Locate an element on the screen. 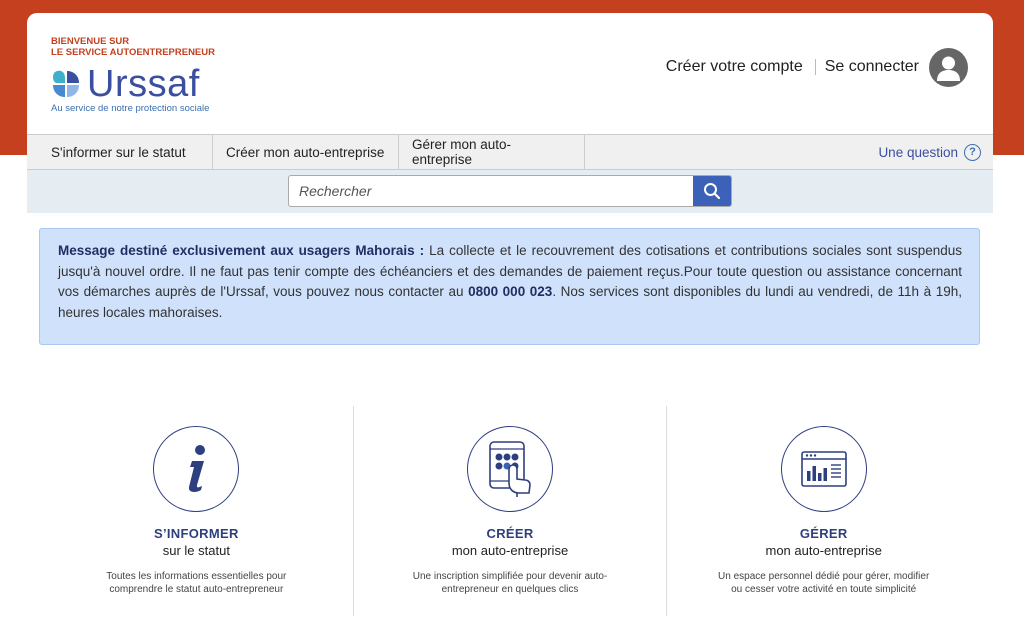  question-link: Une question ? is located at coordinates (935, 152).